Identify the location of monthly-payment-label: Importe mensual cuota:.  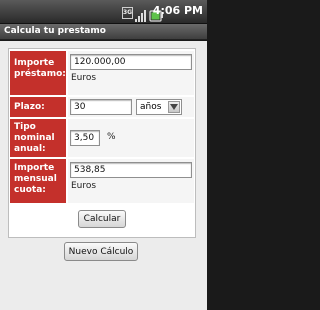
(38, 181).